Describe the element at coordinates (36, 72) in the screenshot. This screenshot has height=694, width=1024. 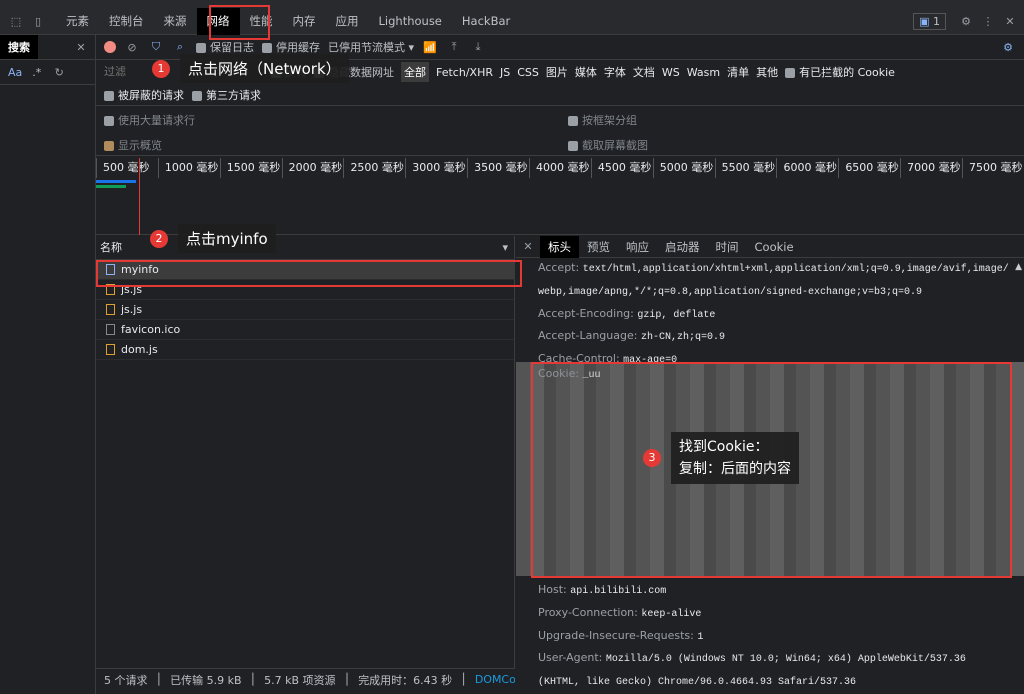
I see `regex-toggle: .*` at that location.